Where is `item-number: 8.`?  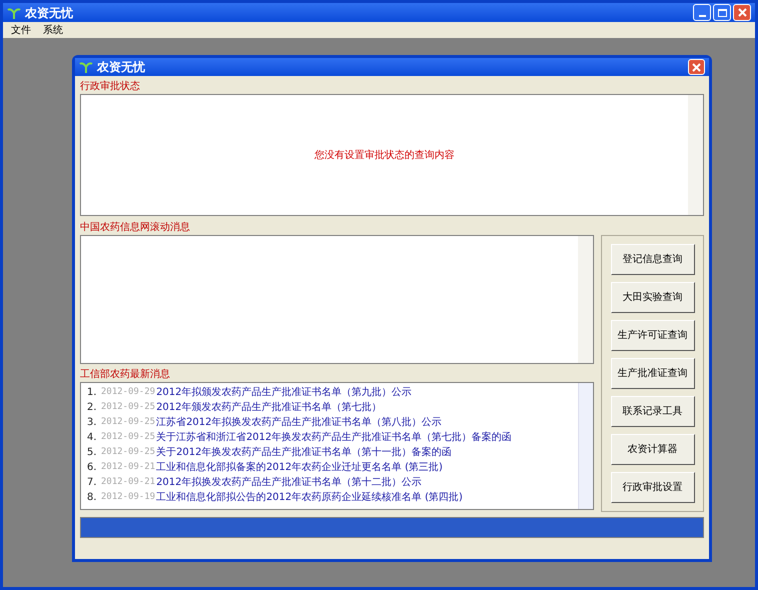 item-number: 8. is located at coordinates (92, 498).